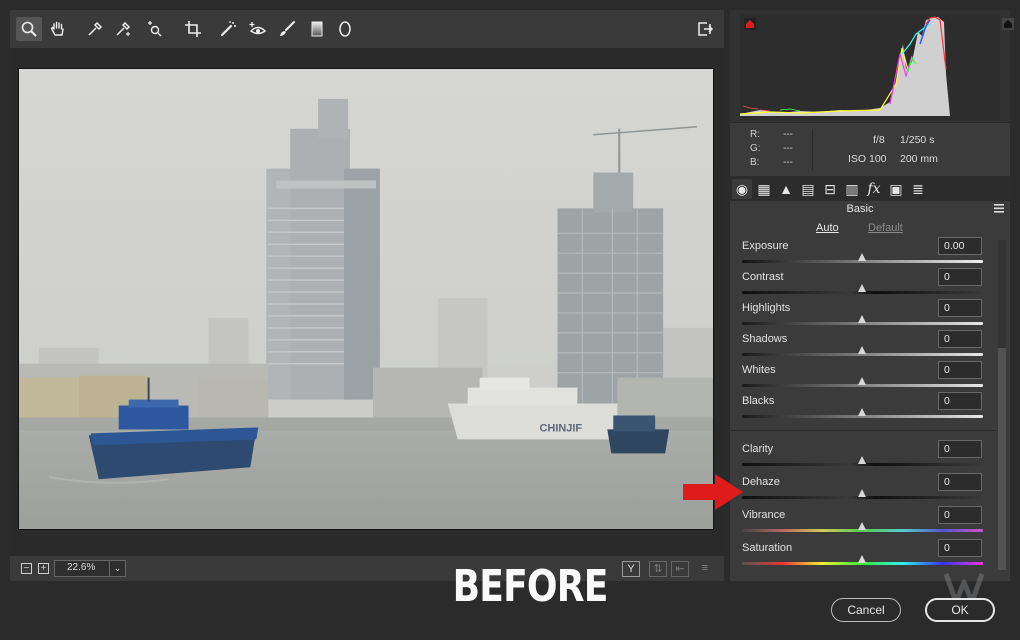 This screenshot has width=1020, height=640. I want to click on slider-shadows: Shadows 0, so click(863, 342).